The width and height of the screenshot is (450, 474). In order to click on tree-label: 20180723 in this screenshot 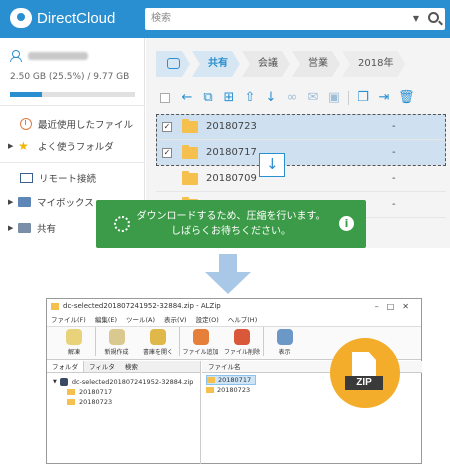, I will do `click(96, 402)`.